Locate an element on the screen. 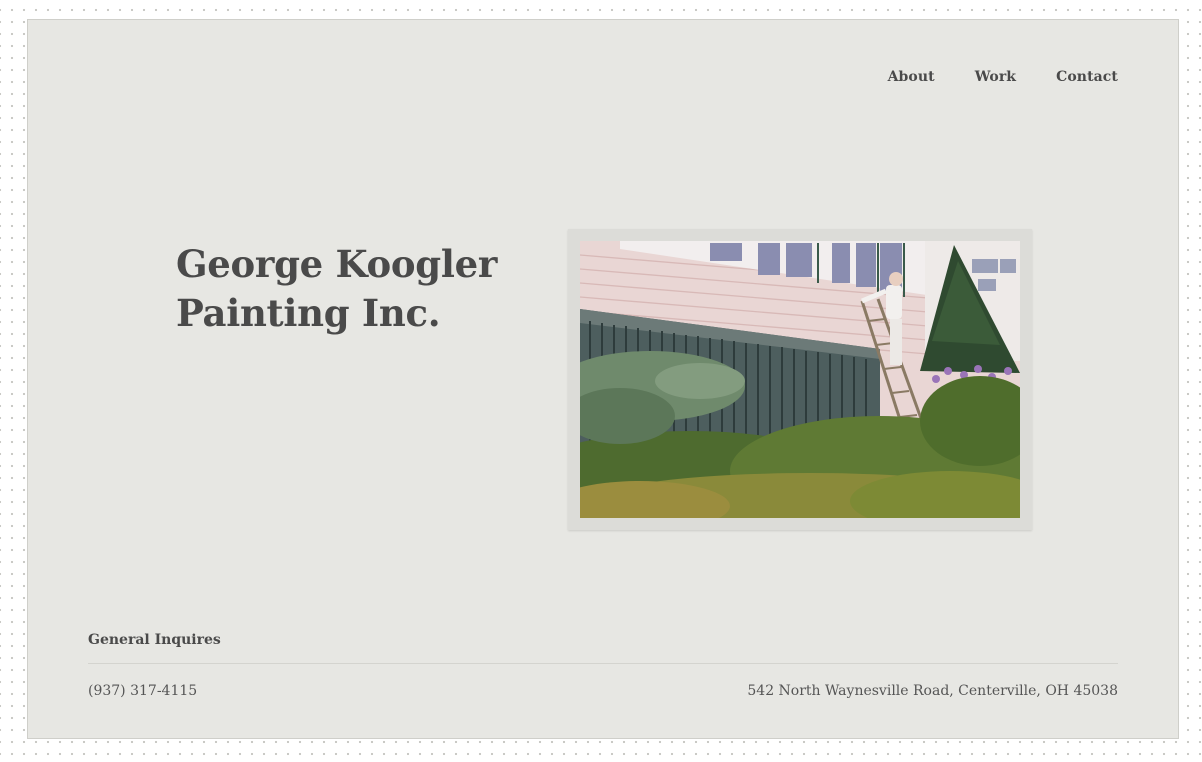 This screenshot has width=1202, height=762. nav-link-contact: Contact is located at coordinates (1087, 77).